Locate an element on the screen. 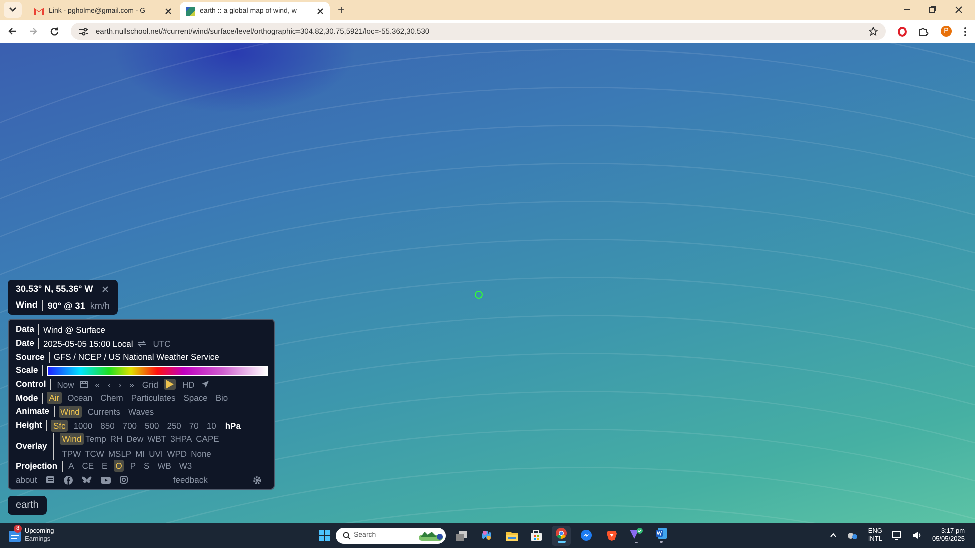 The width and height of the screenshot is (975, 548). menu-option: Temp is located at coordinates (96, 438).